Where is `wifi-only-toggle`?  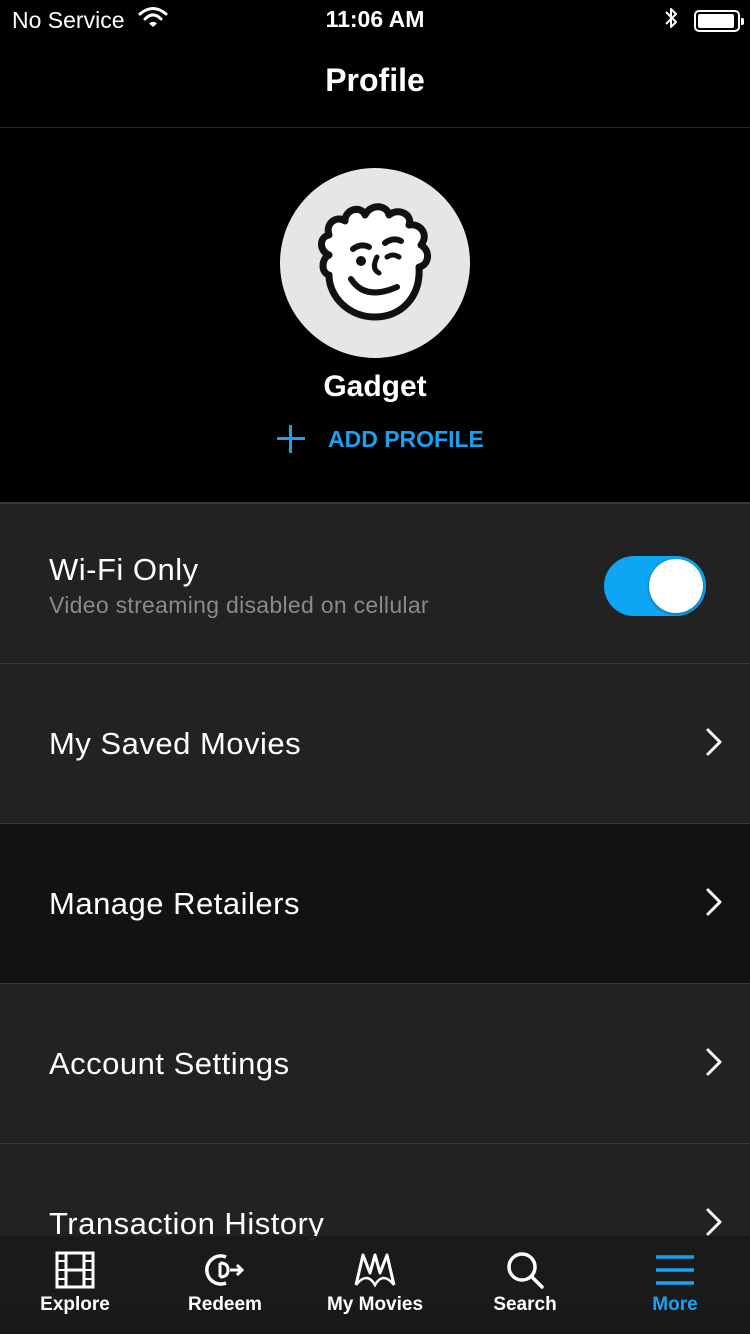 wifi-only-toggle is located at coordinates (655, 586).